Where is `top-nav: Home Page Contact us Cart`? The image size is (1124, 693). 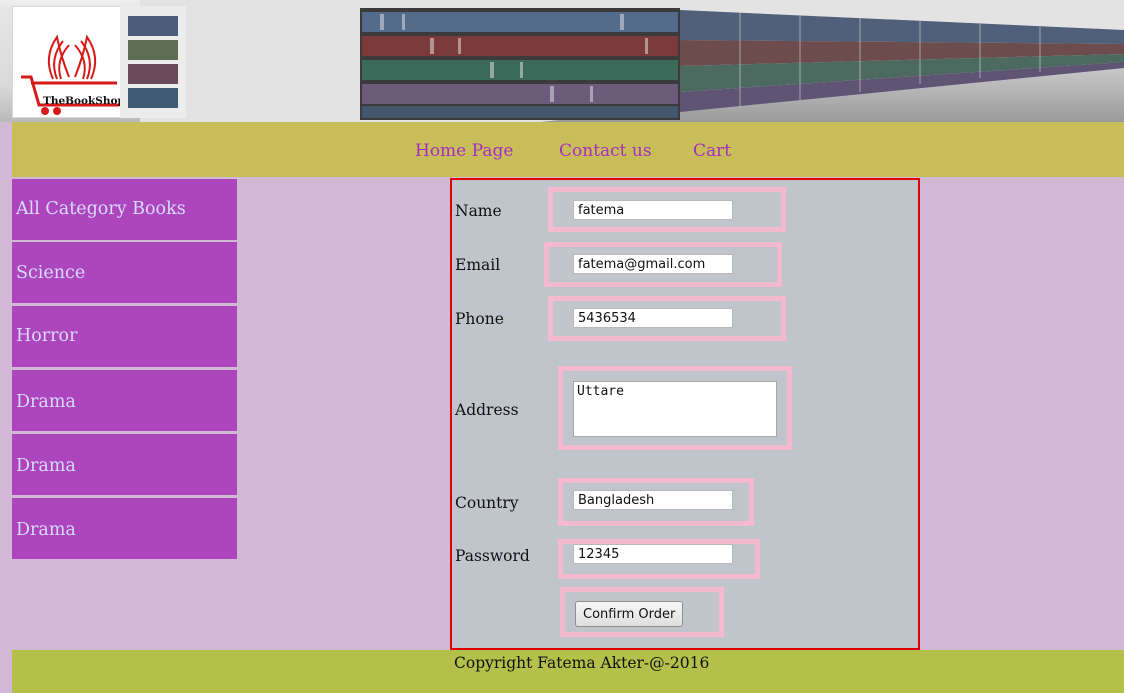 top-nav: Home Page Contact us Cart is located at coordinates (568, 149).